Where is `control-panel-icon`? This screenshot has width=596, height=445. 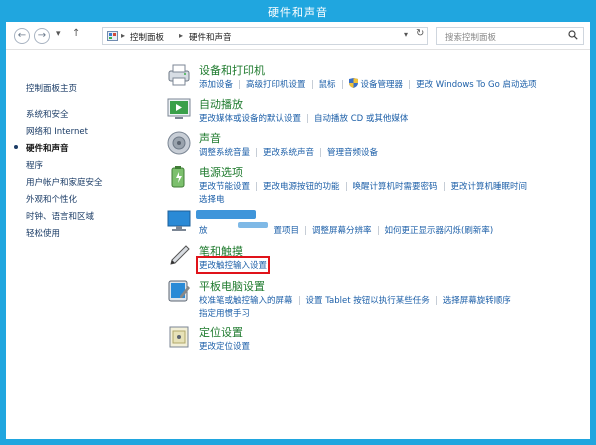
control-panel-icon is located at coordinates (112, 36).